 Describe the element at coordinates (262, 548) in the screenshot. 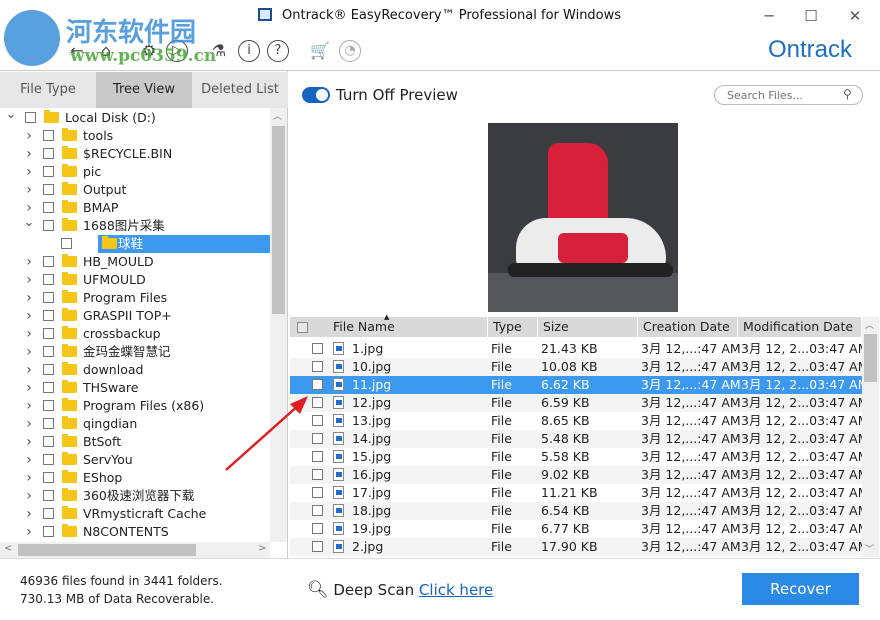

I see `scroll-right-icon: >` at that location.